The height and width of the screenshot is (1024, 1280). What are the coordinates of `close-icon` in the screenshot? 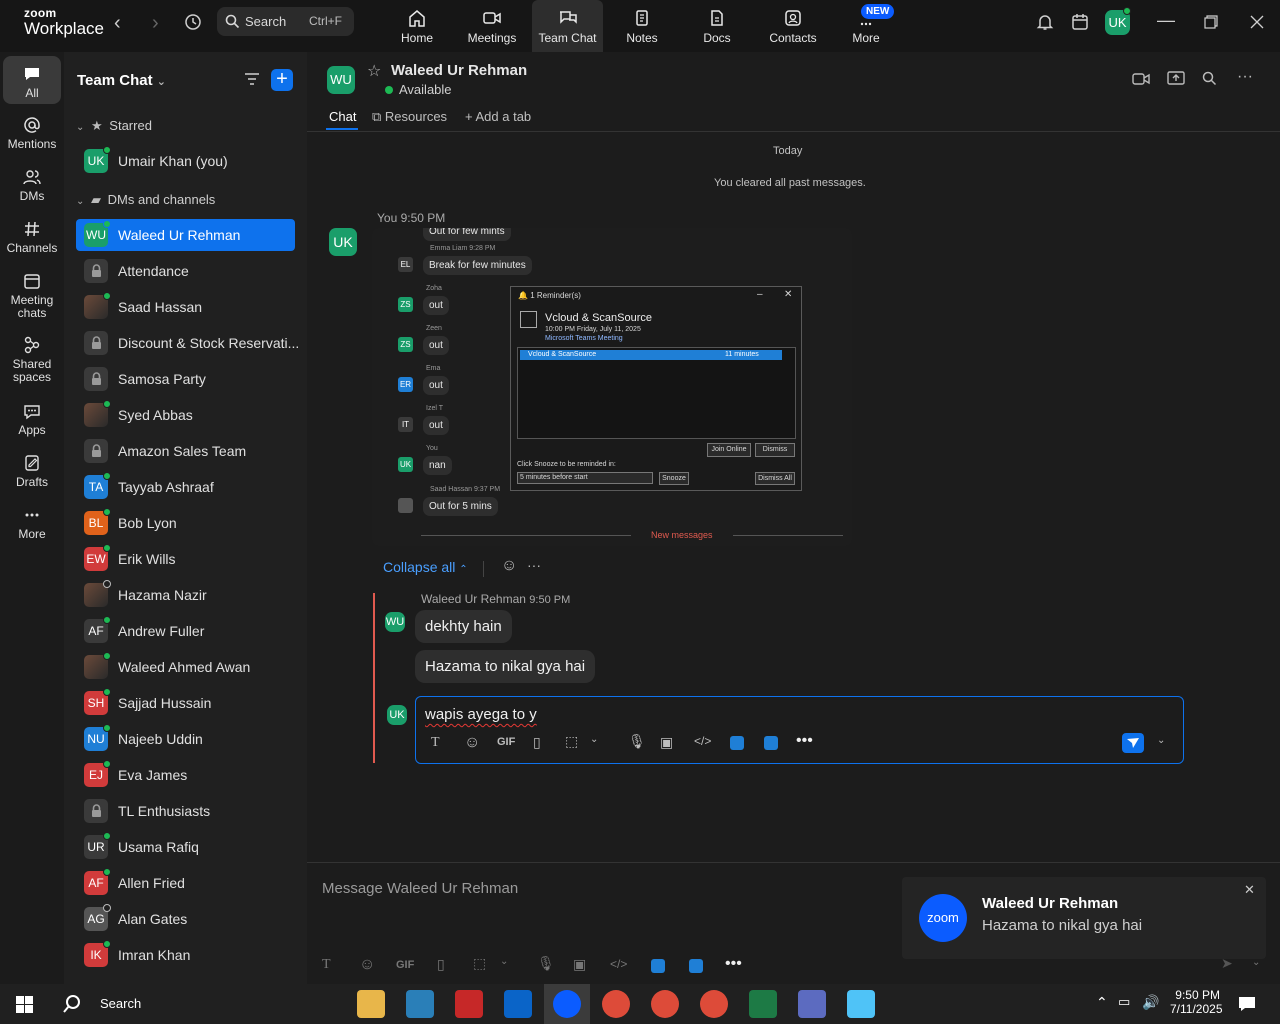 It's located at (1257, 24).